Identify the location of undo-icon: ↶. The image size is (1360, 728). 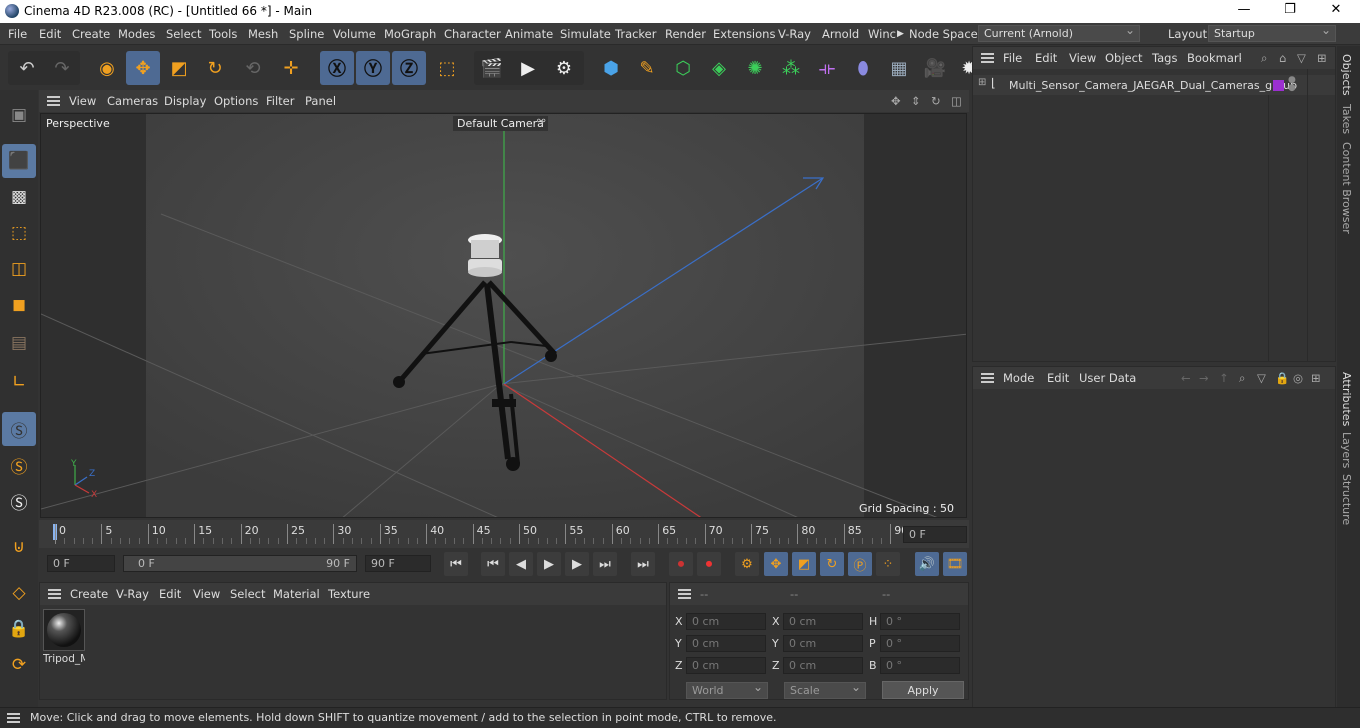
(27, 68).